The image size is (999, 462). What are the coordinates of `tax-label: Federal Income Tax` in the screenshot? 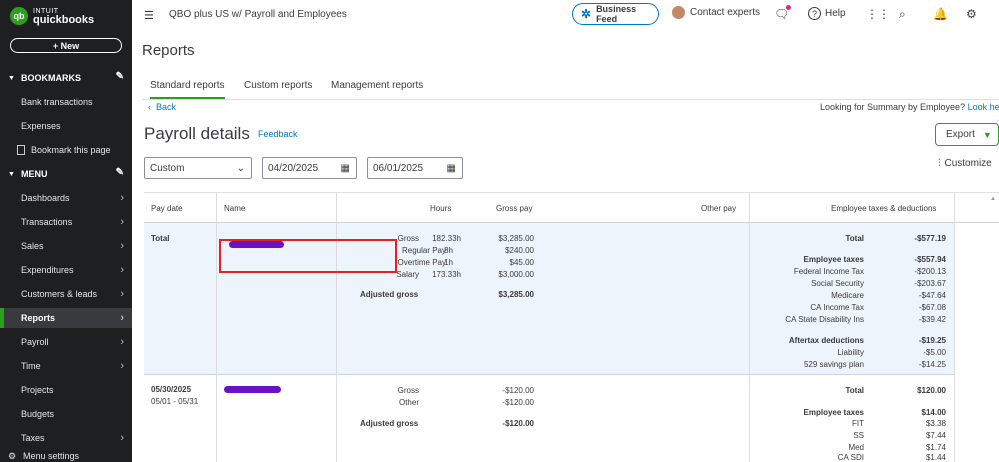 It's located at (828, 271).